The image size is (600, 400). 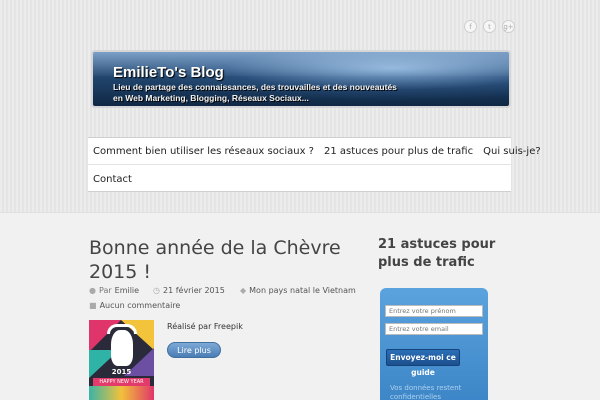 I want to click on post-date-value: 21 février 2015, so click(x=194, y=290).